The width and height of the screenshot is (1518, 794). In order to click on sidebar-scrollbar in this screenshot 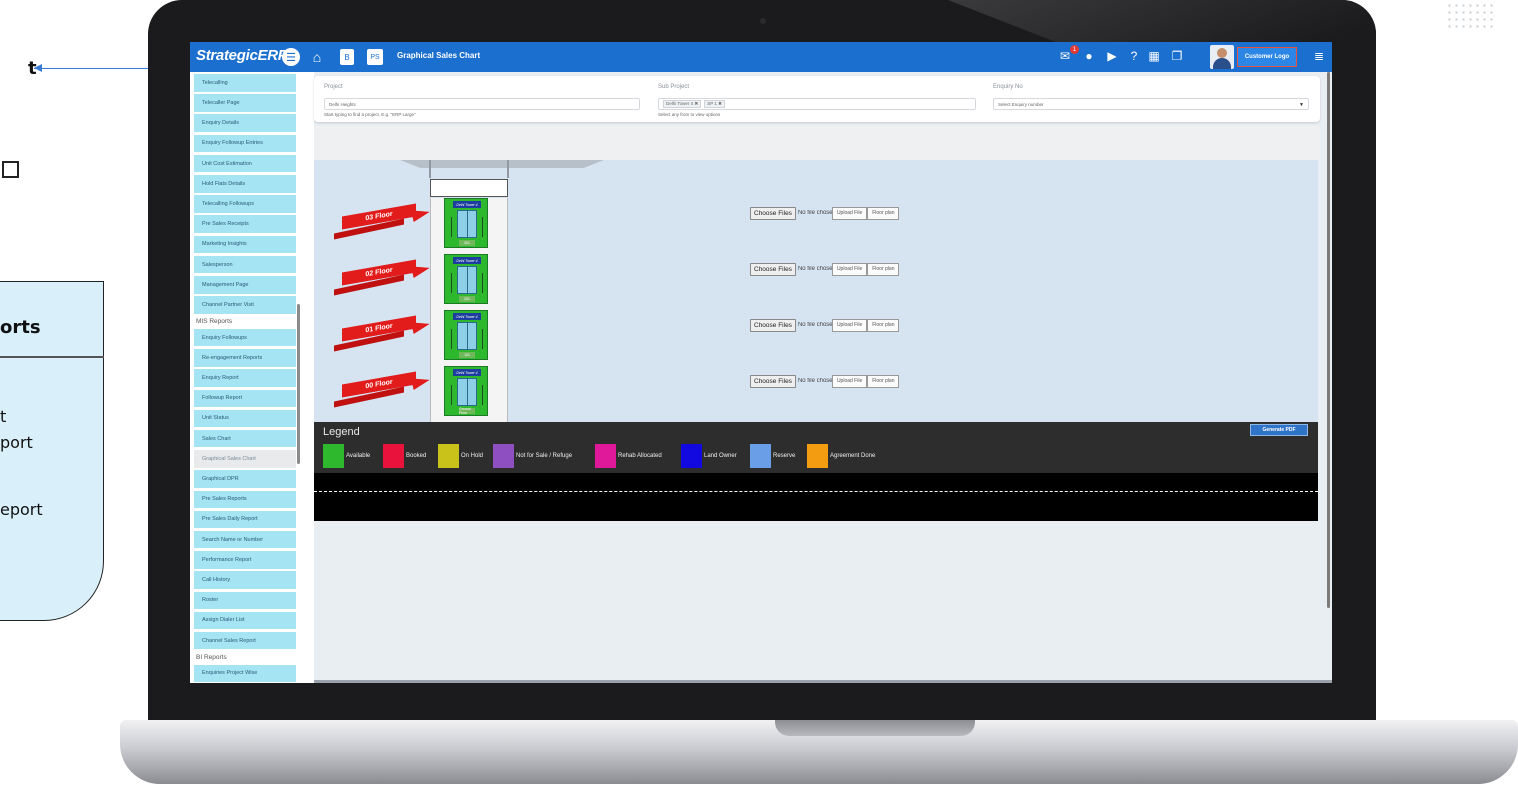, I will do `click(298, 384)`.